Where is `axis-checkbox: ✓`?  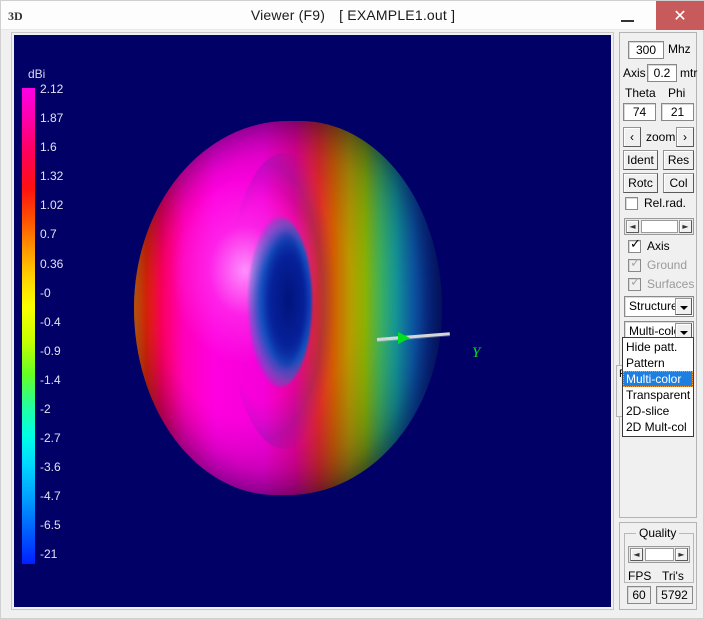
axis-checkbox: ✓ is located at coordinates (634, 245).